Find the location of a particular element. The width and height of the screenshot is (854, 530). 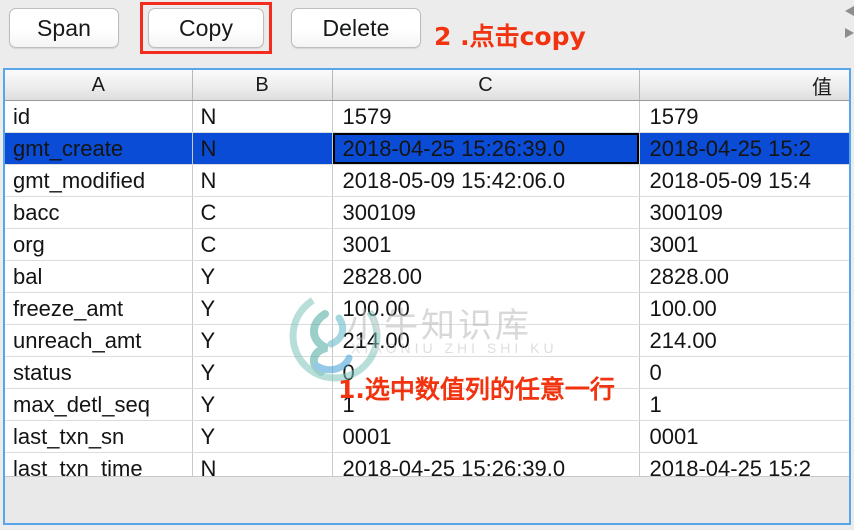

cell-c: 2828.00 is located at coordinates (486, 276).